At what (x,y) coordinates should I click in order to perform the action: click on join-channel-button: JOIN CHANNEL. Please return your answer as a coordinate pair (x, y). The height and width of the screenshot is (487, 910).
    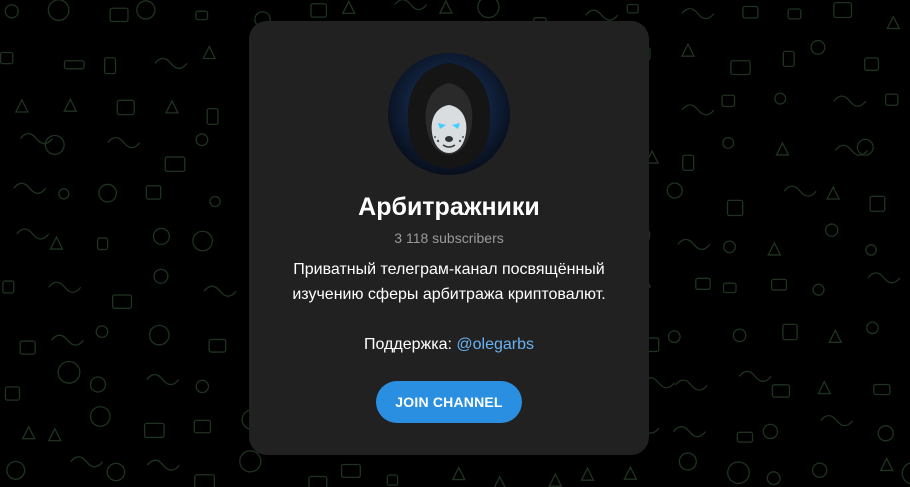
    Looking at the image, I should click on (449, 402).